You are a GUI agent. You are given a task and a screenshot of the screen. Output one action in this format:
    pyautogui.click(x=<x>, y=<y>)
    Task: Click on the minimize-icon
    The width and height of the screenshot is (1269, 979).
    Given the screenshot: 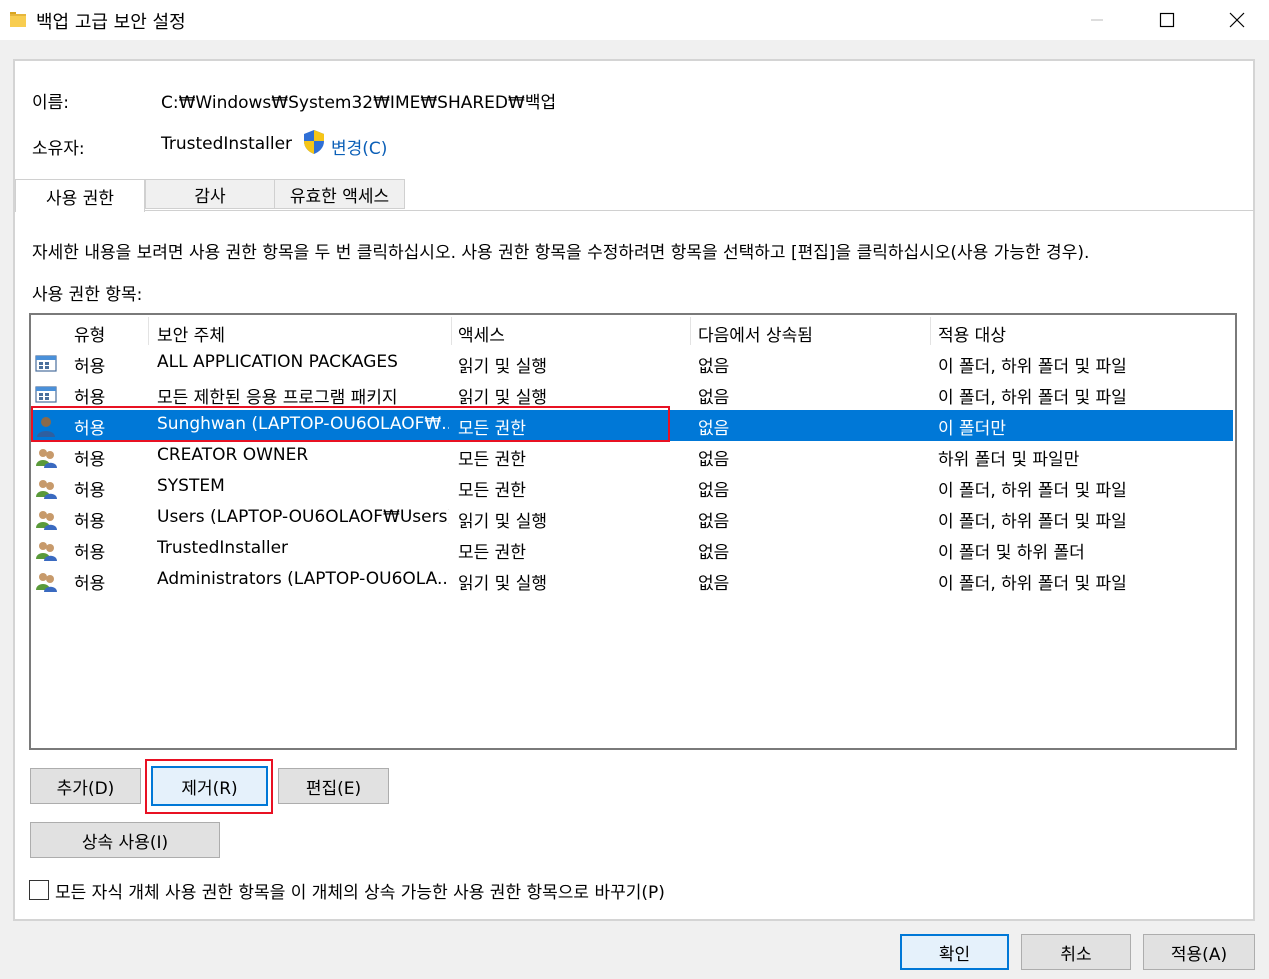 What is the action you would take?
    pyautogui.click(x=1097, y=20)
    